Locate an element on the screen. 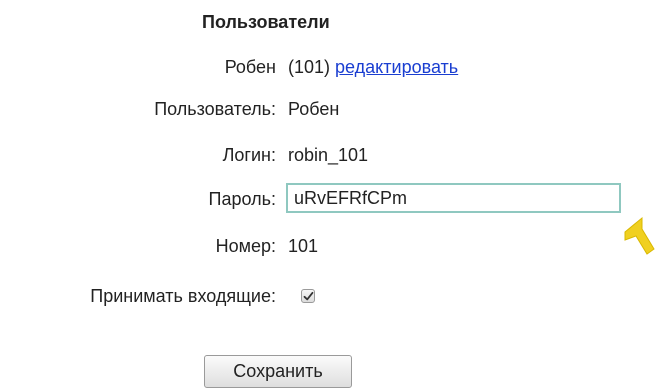  user-summary-value: (101) редактировать is located at coordinates (373, 67).